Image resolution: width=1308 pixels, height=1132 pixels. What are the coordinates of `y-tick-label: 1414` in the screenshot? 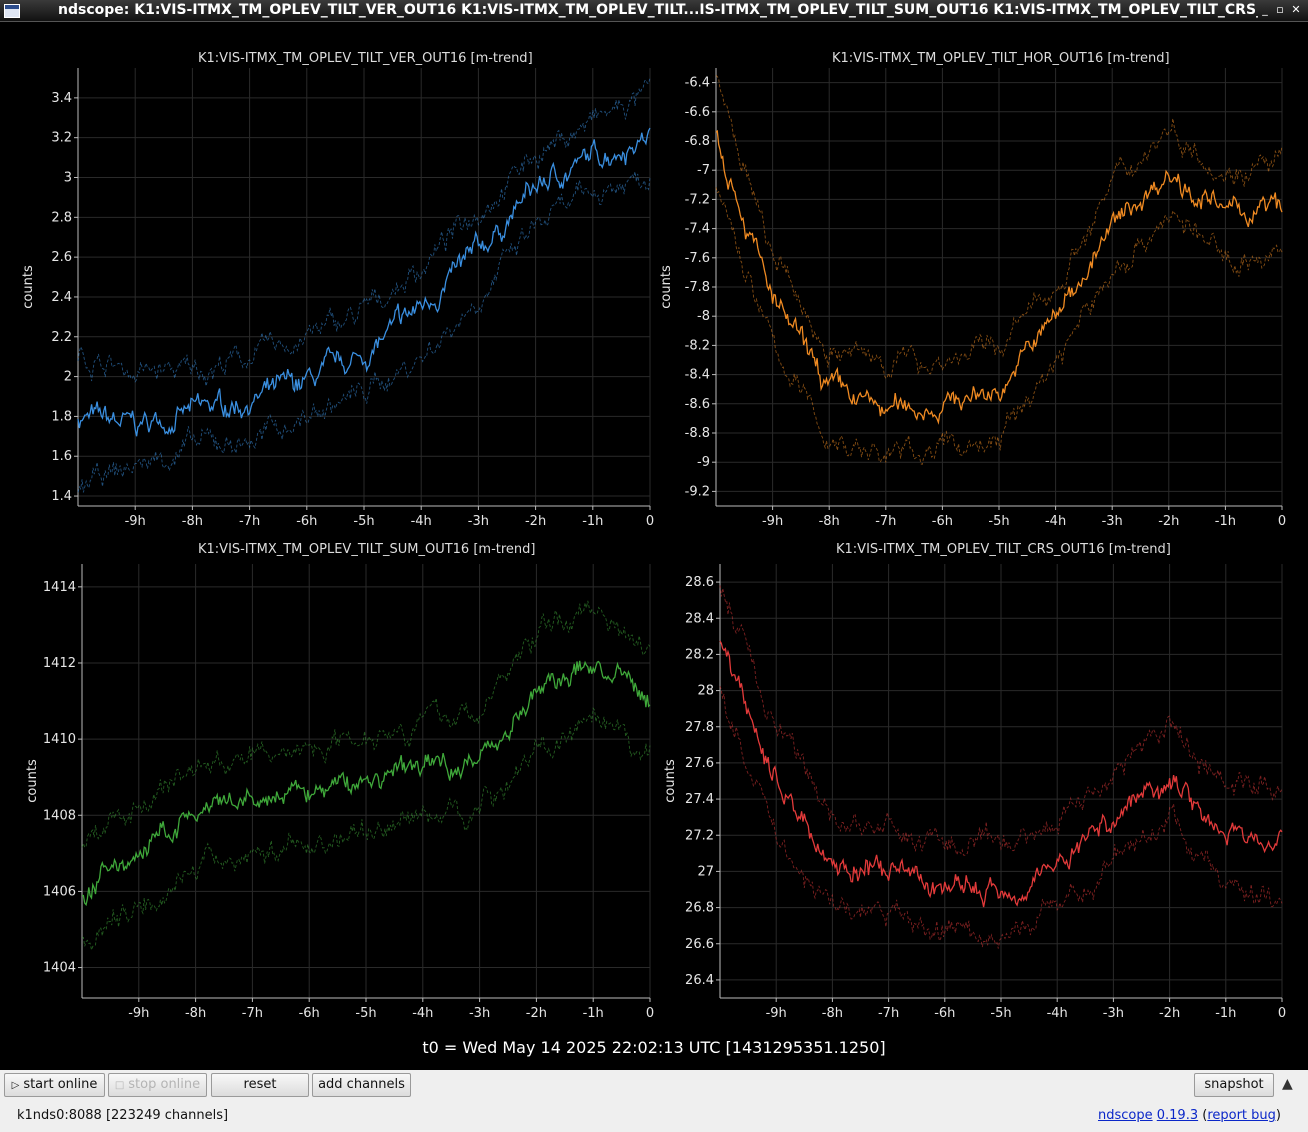 It's located at (59, 587).